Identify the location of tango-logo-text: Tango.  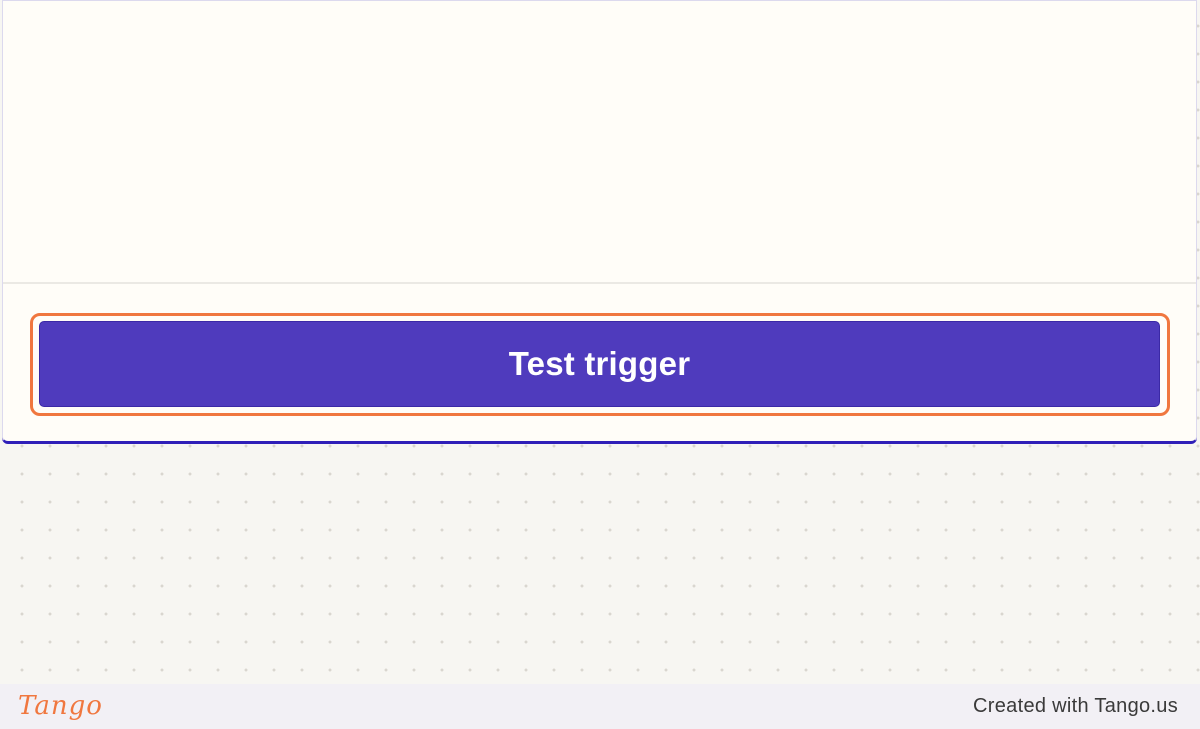
(60, 706).